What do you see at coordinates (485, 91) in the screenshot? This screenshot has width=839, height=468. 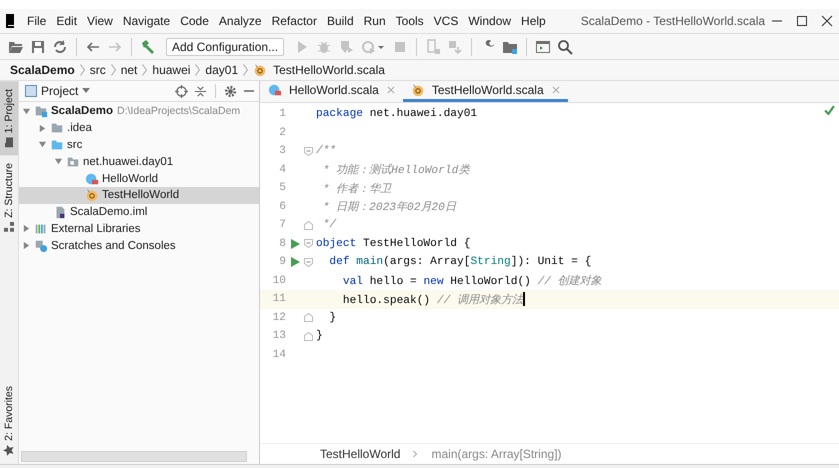 I see `editor-tab: TestHelloWorld.scala` at bounding box center [485, 91].